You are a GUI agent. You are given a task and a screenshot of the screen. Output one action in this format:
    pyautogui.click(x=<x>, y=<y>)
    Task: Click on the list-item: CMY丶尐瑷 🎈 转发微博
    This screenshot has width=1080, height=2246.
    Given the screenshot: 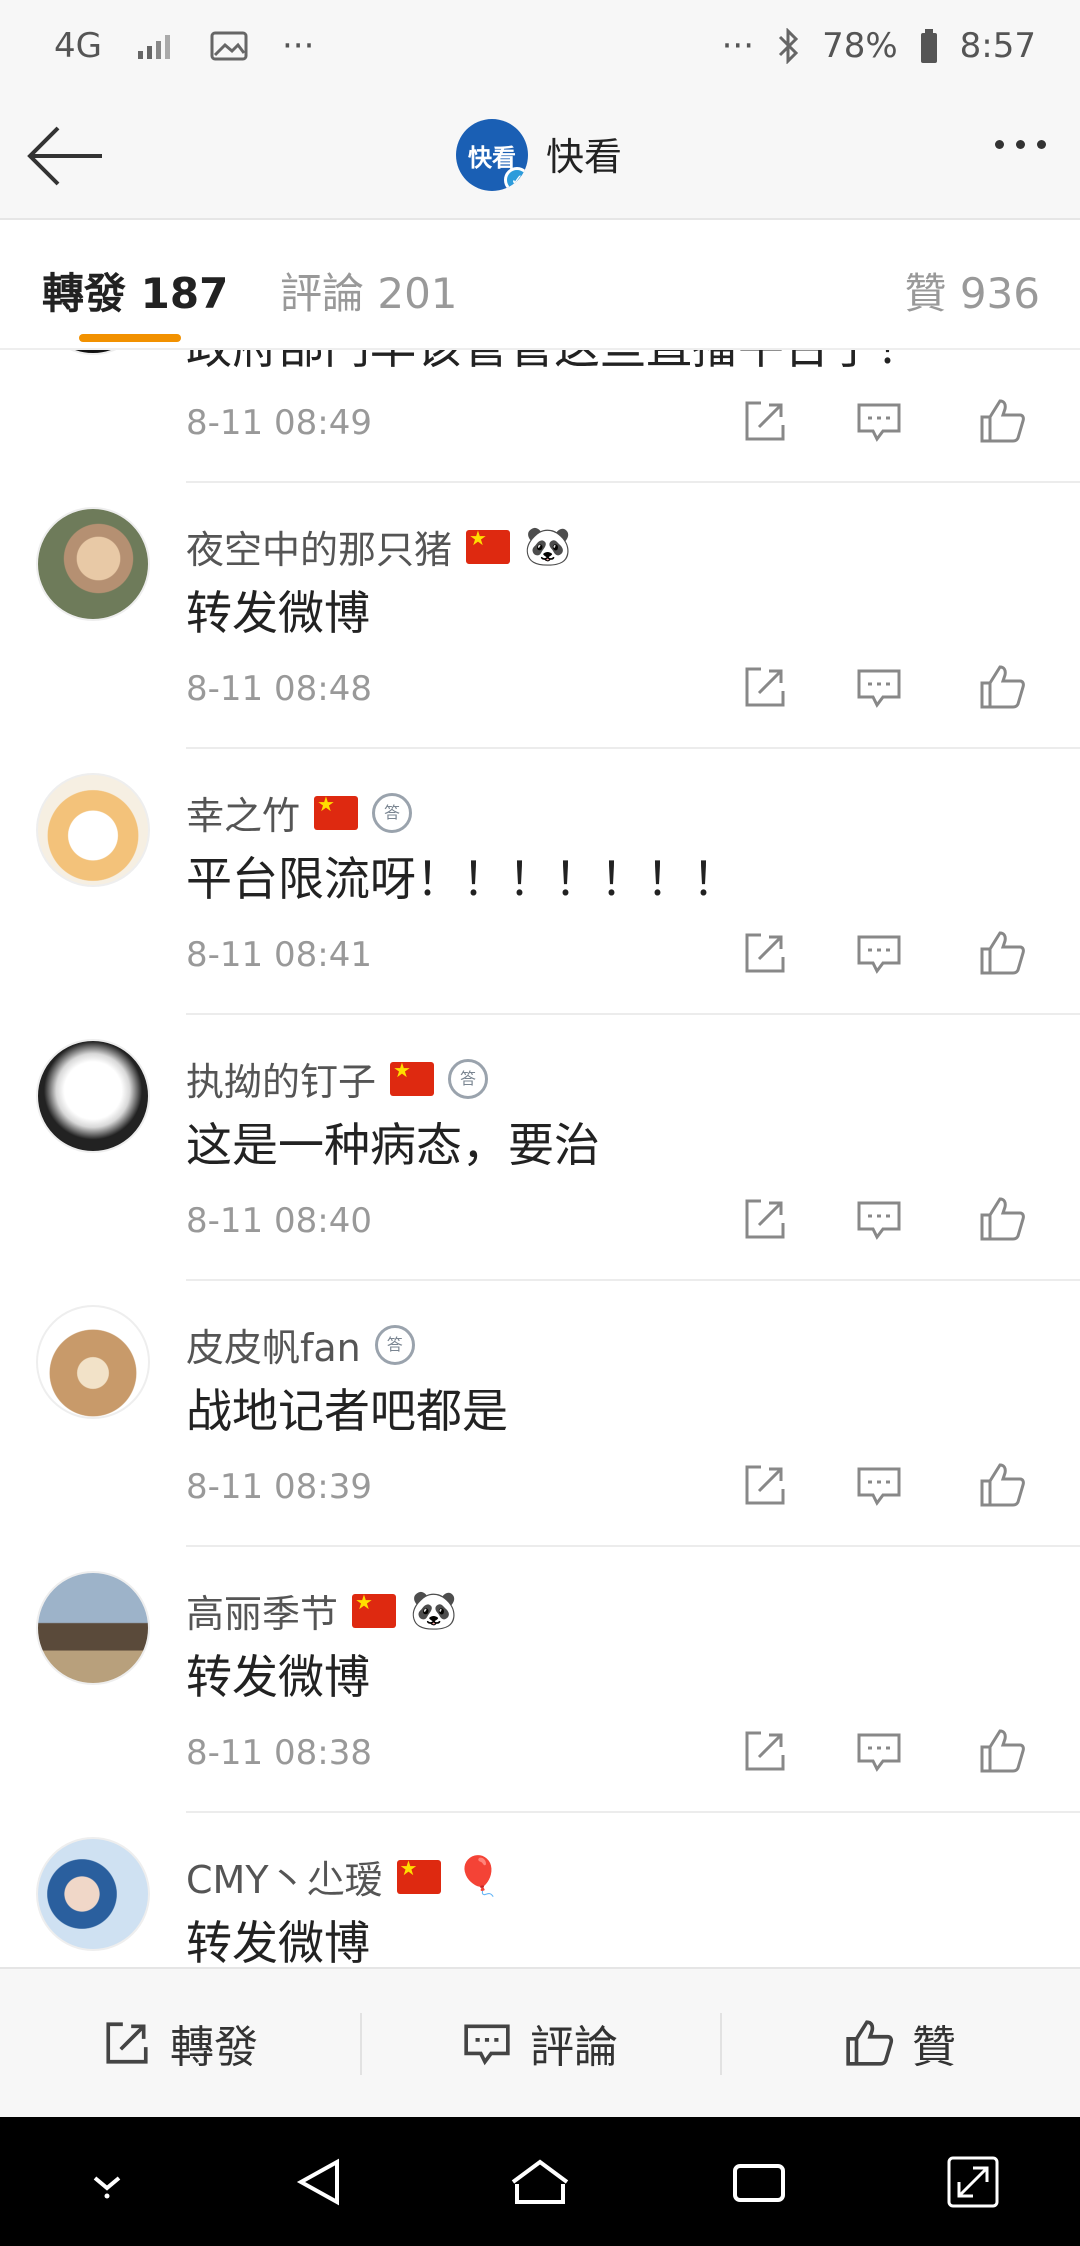 What is the action you would take?
    pyautogui.click(x=540, y=1890)
    